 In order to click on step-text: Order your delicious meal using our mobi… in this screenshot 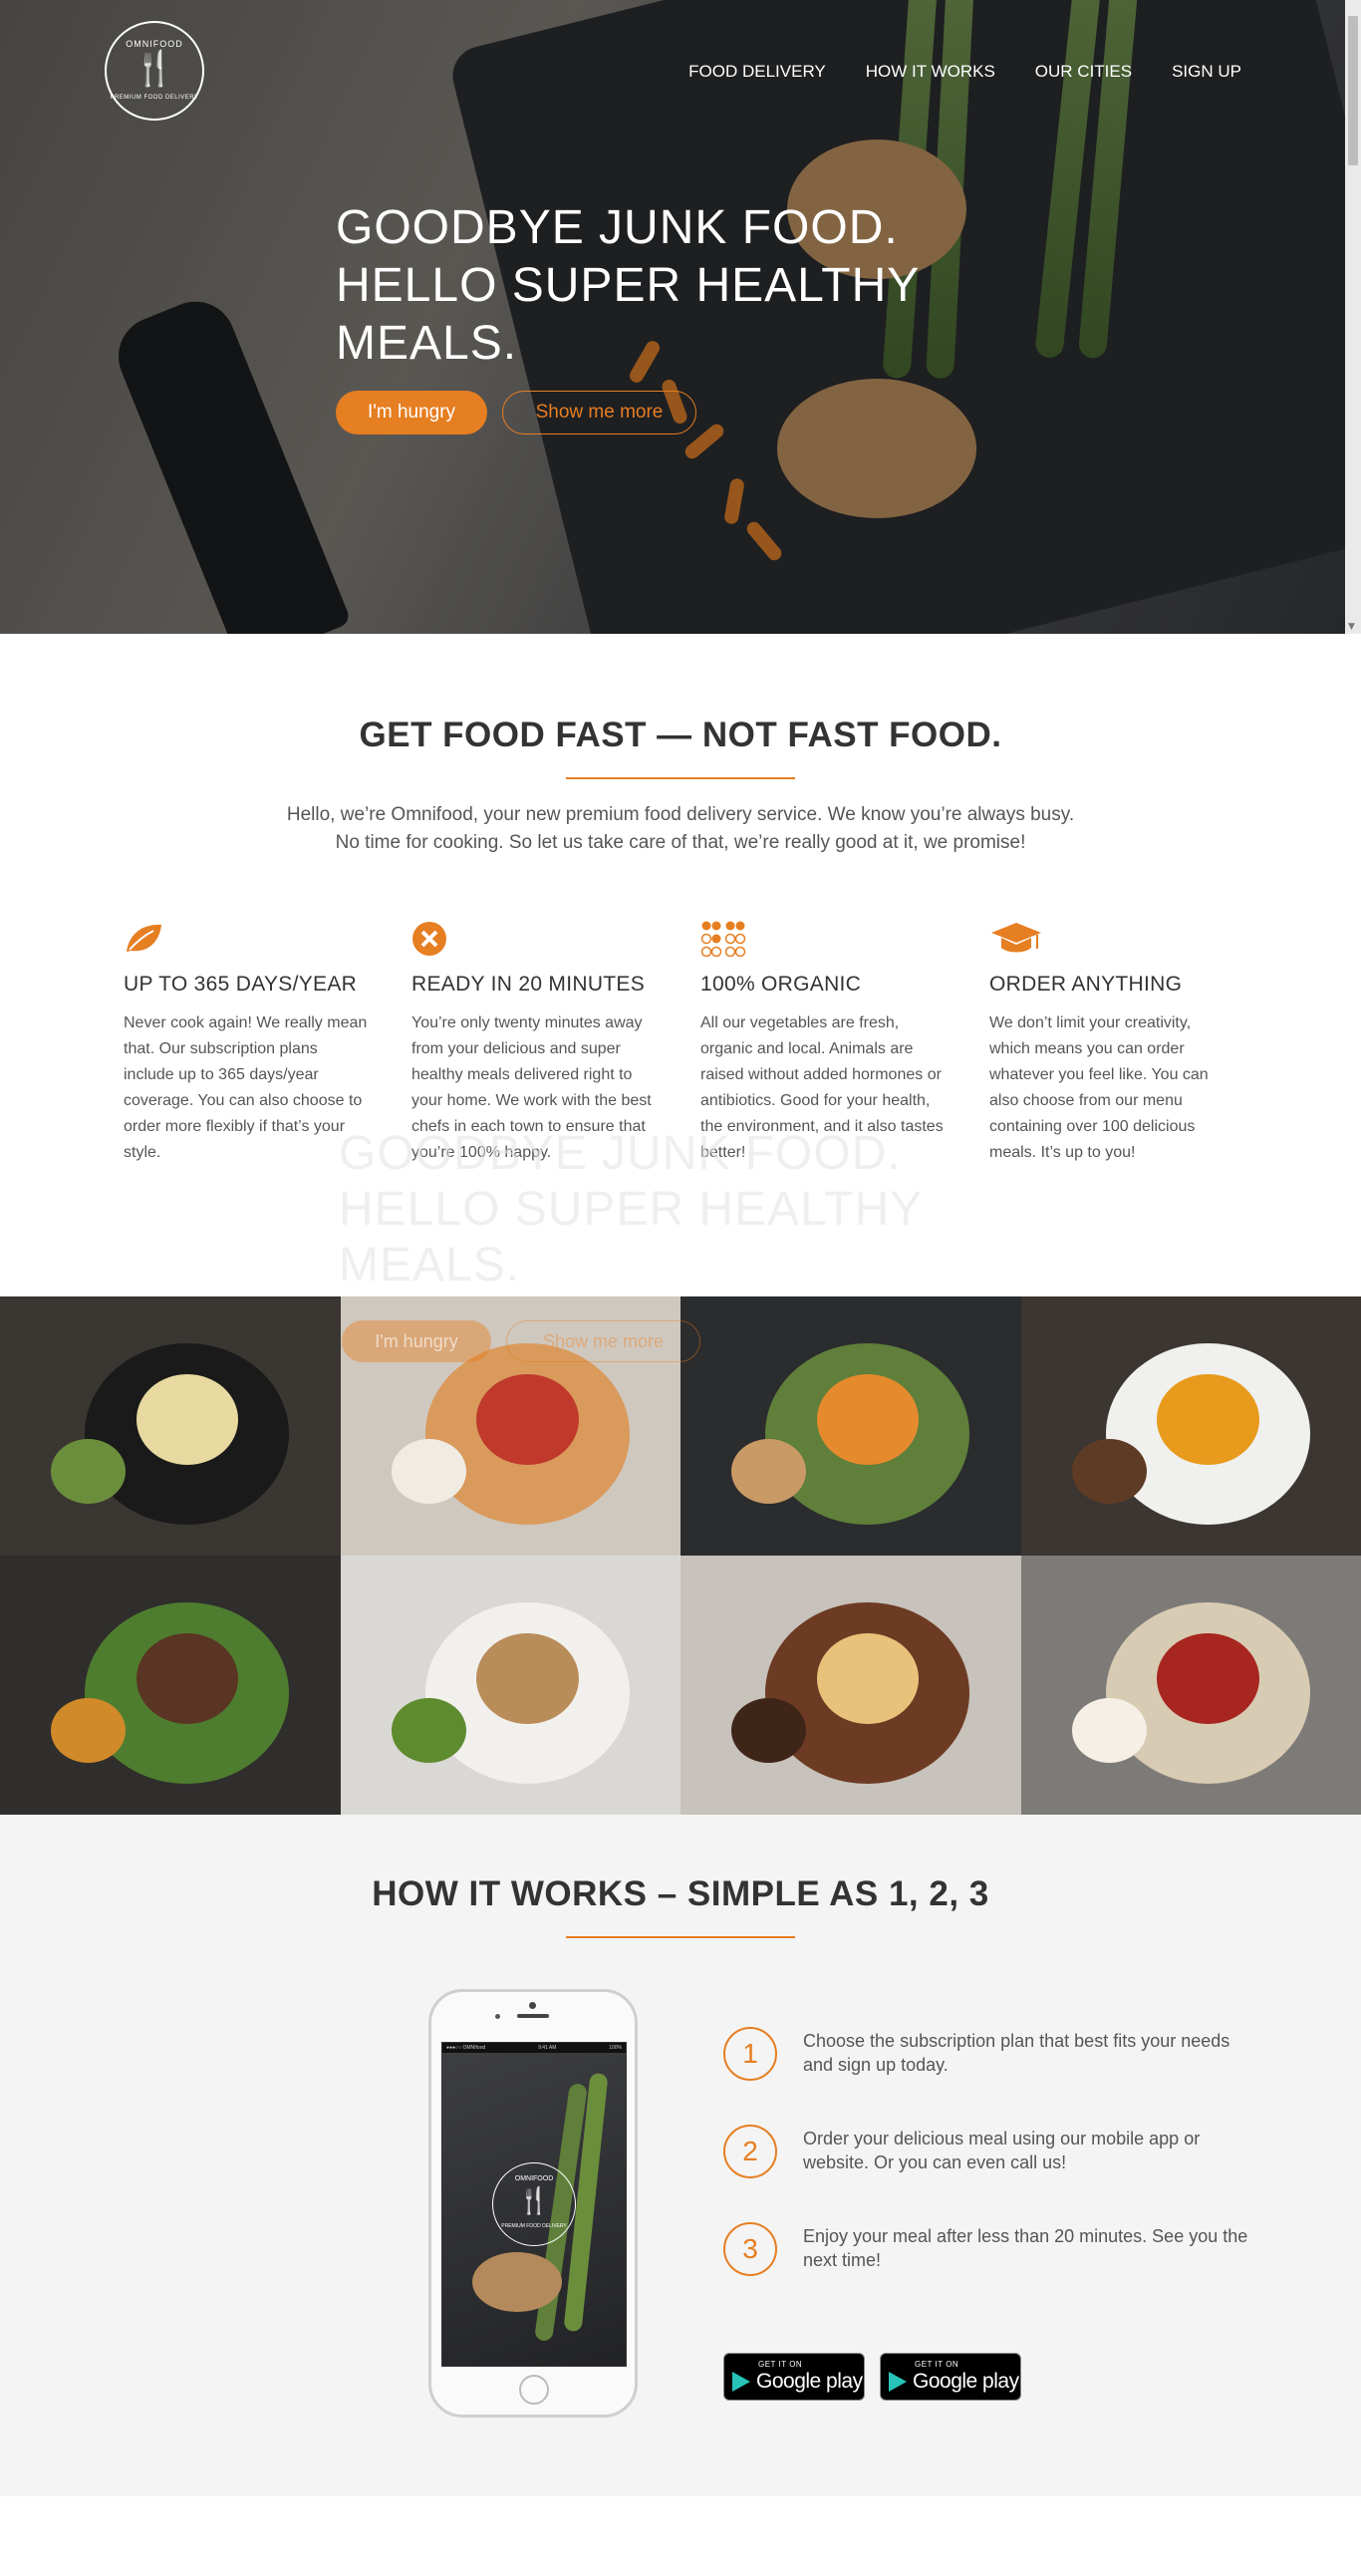, I will do `click(1002, 2150)`.